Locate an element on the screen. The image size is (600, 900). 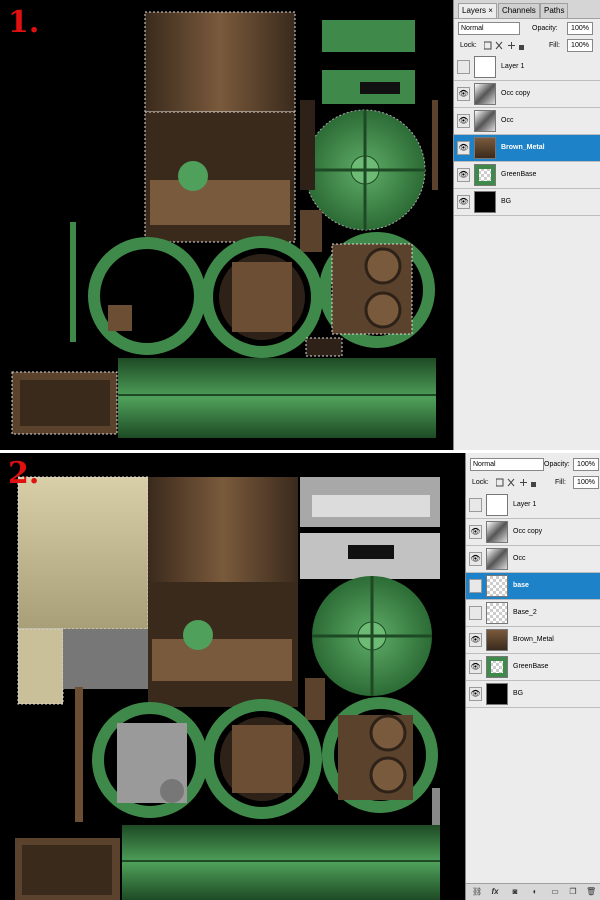
tab-layers: Layers × is located at coordinates (477, 10).